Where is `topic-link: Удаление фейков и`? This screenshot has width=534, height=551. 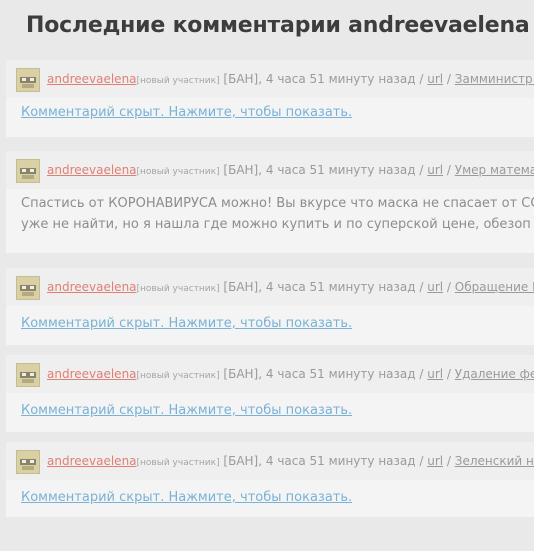
topic-link: Удаление фейков и is located at coordinates (494, 374).